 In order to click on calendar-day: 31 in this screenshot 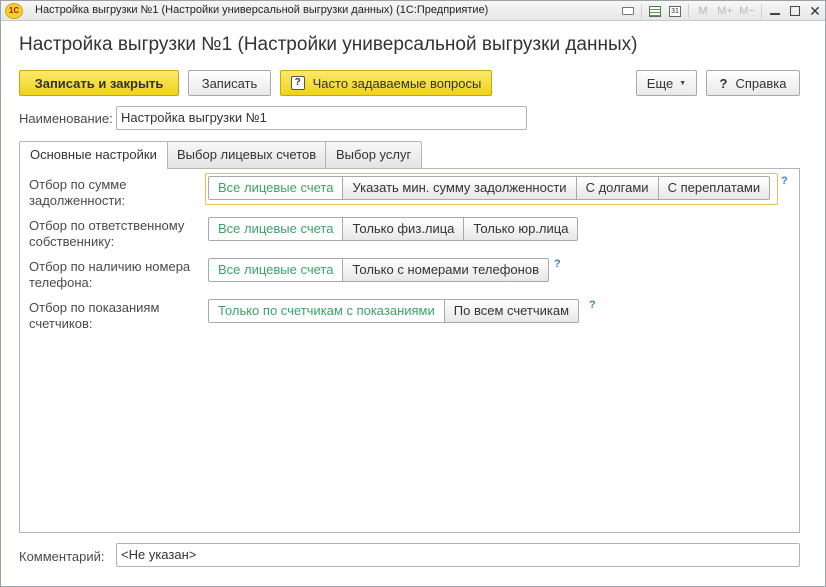, I will do `click(675, 11)`.